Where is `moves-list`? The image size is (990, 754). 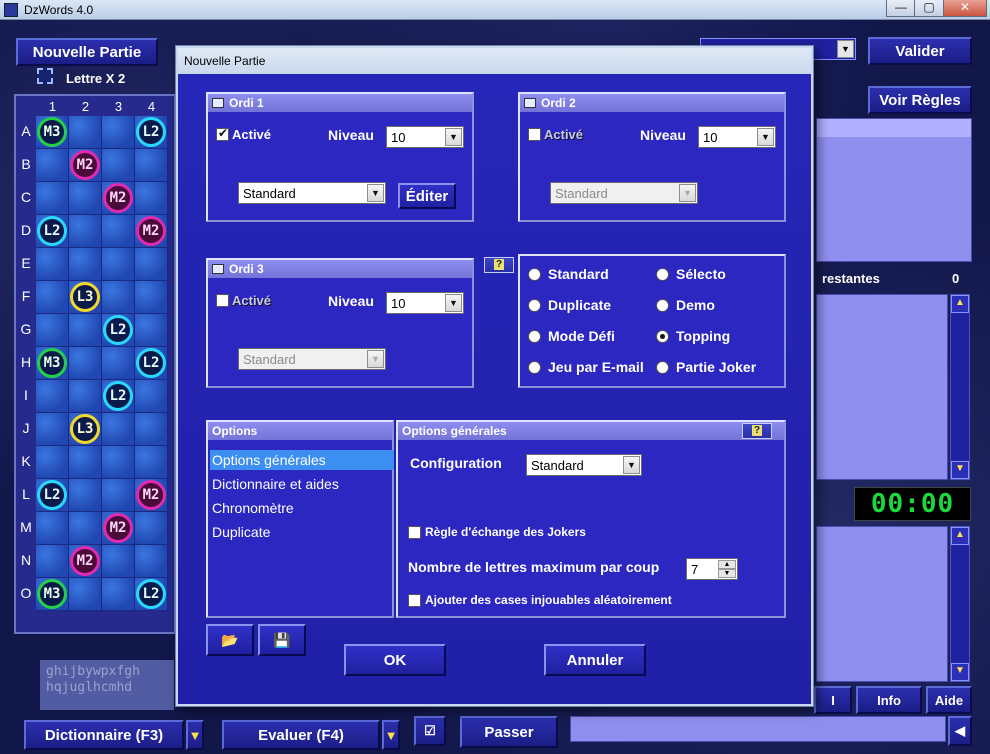
moves-list is located at coordinates (882, 387).